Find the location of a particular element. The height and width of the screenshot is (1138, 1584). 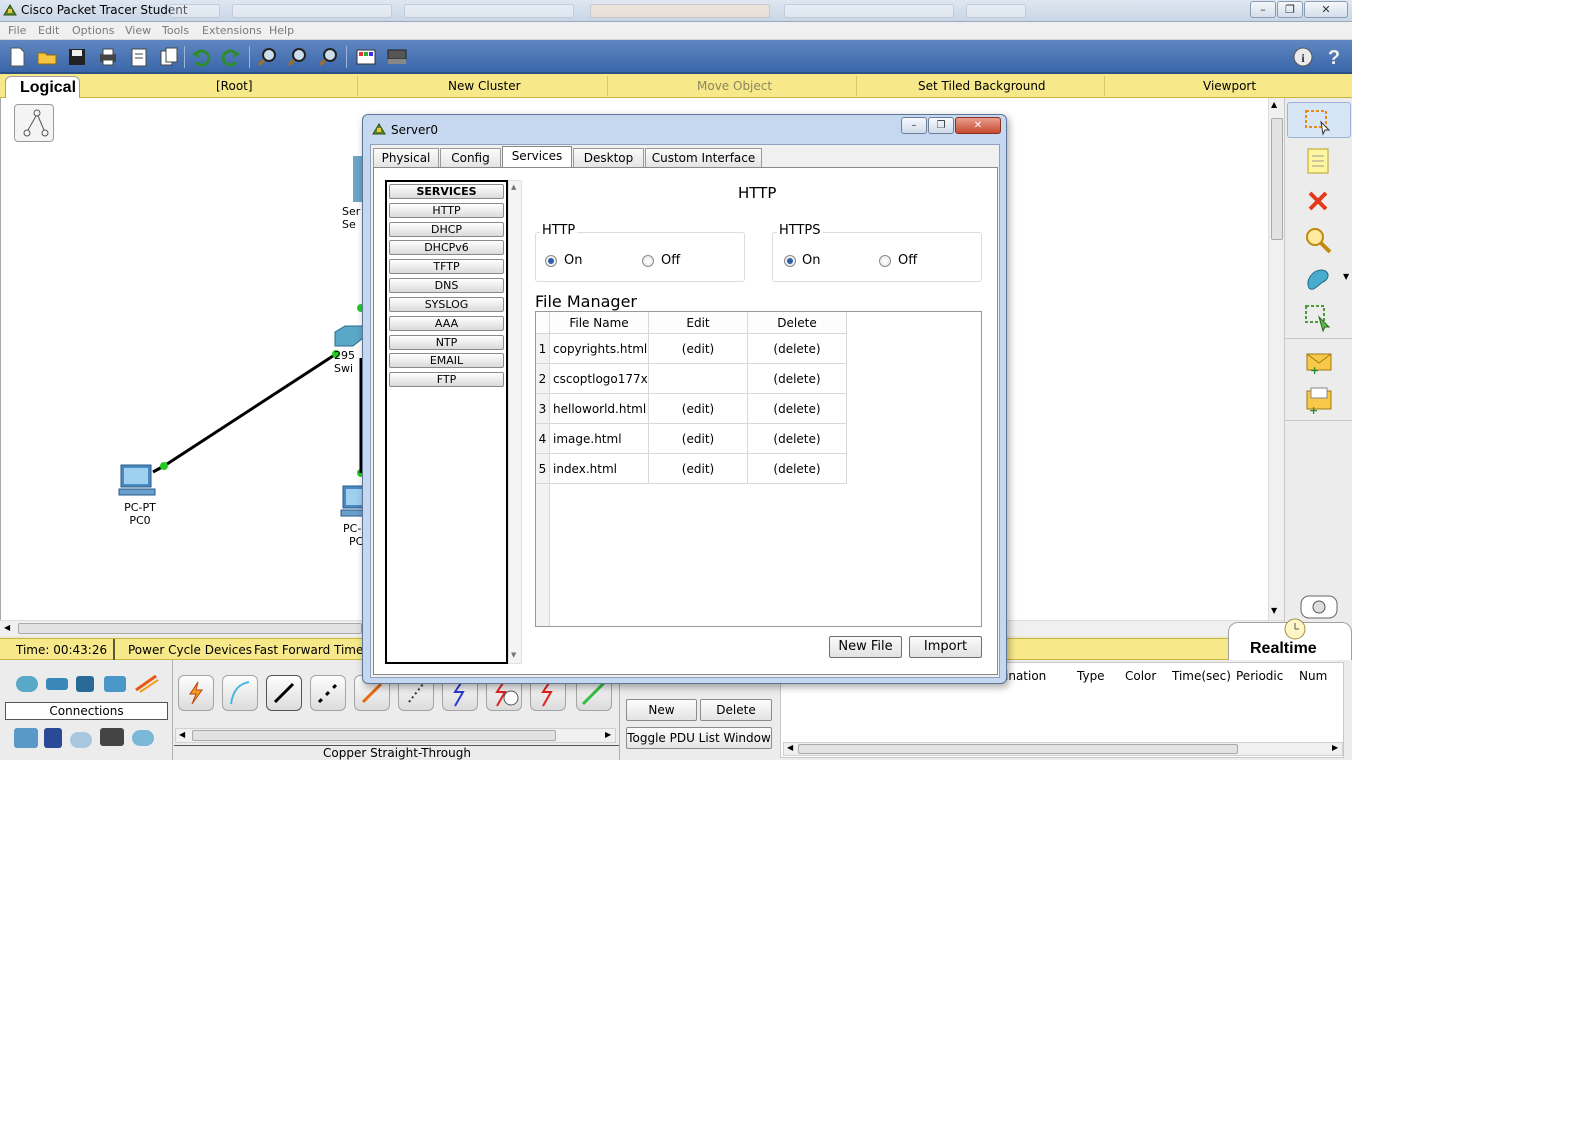

pc-icon is located at coordinates (139, 481).